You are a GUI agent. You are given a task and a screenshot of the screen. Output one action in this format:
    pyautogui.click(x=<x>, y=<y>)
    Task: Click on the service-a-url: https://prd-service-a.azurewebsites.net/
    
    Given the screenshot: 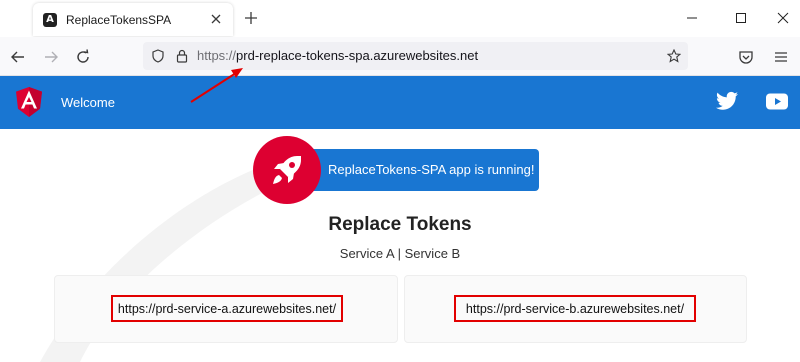 What is the action you would take?
    pyautogui.click(x=227, y=308)
    